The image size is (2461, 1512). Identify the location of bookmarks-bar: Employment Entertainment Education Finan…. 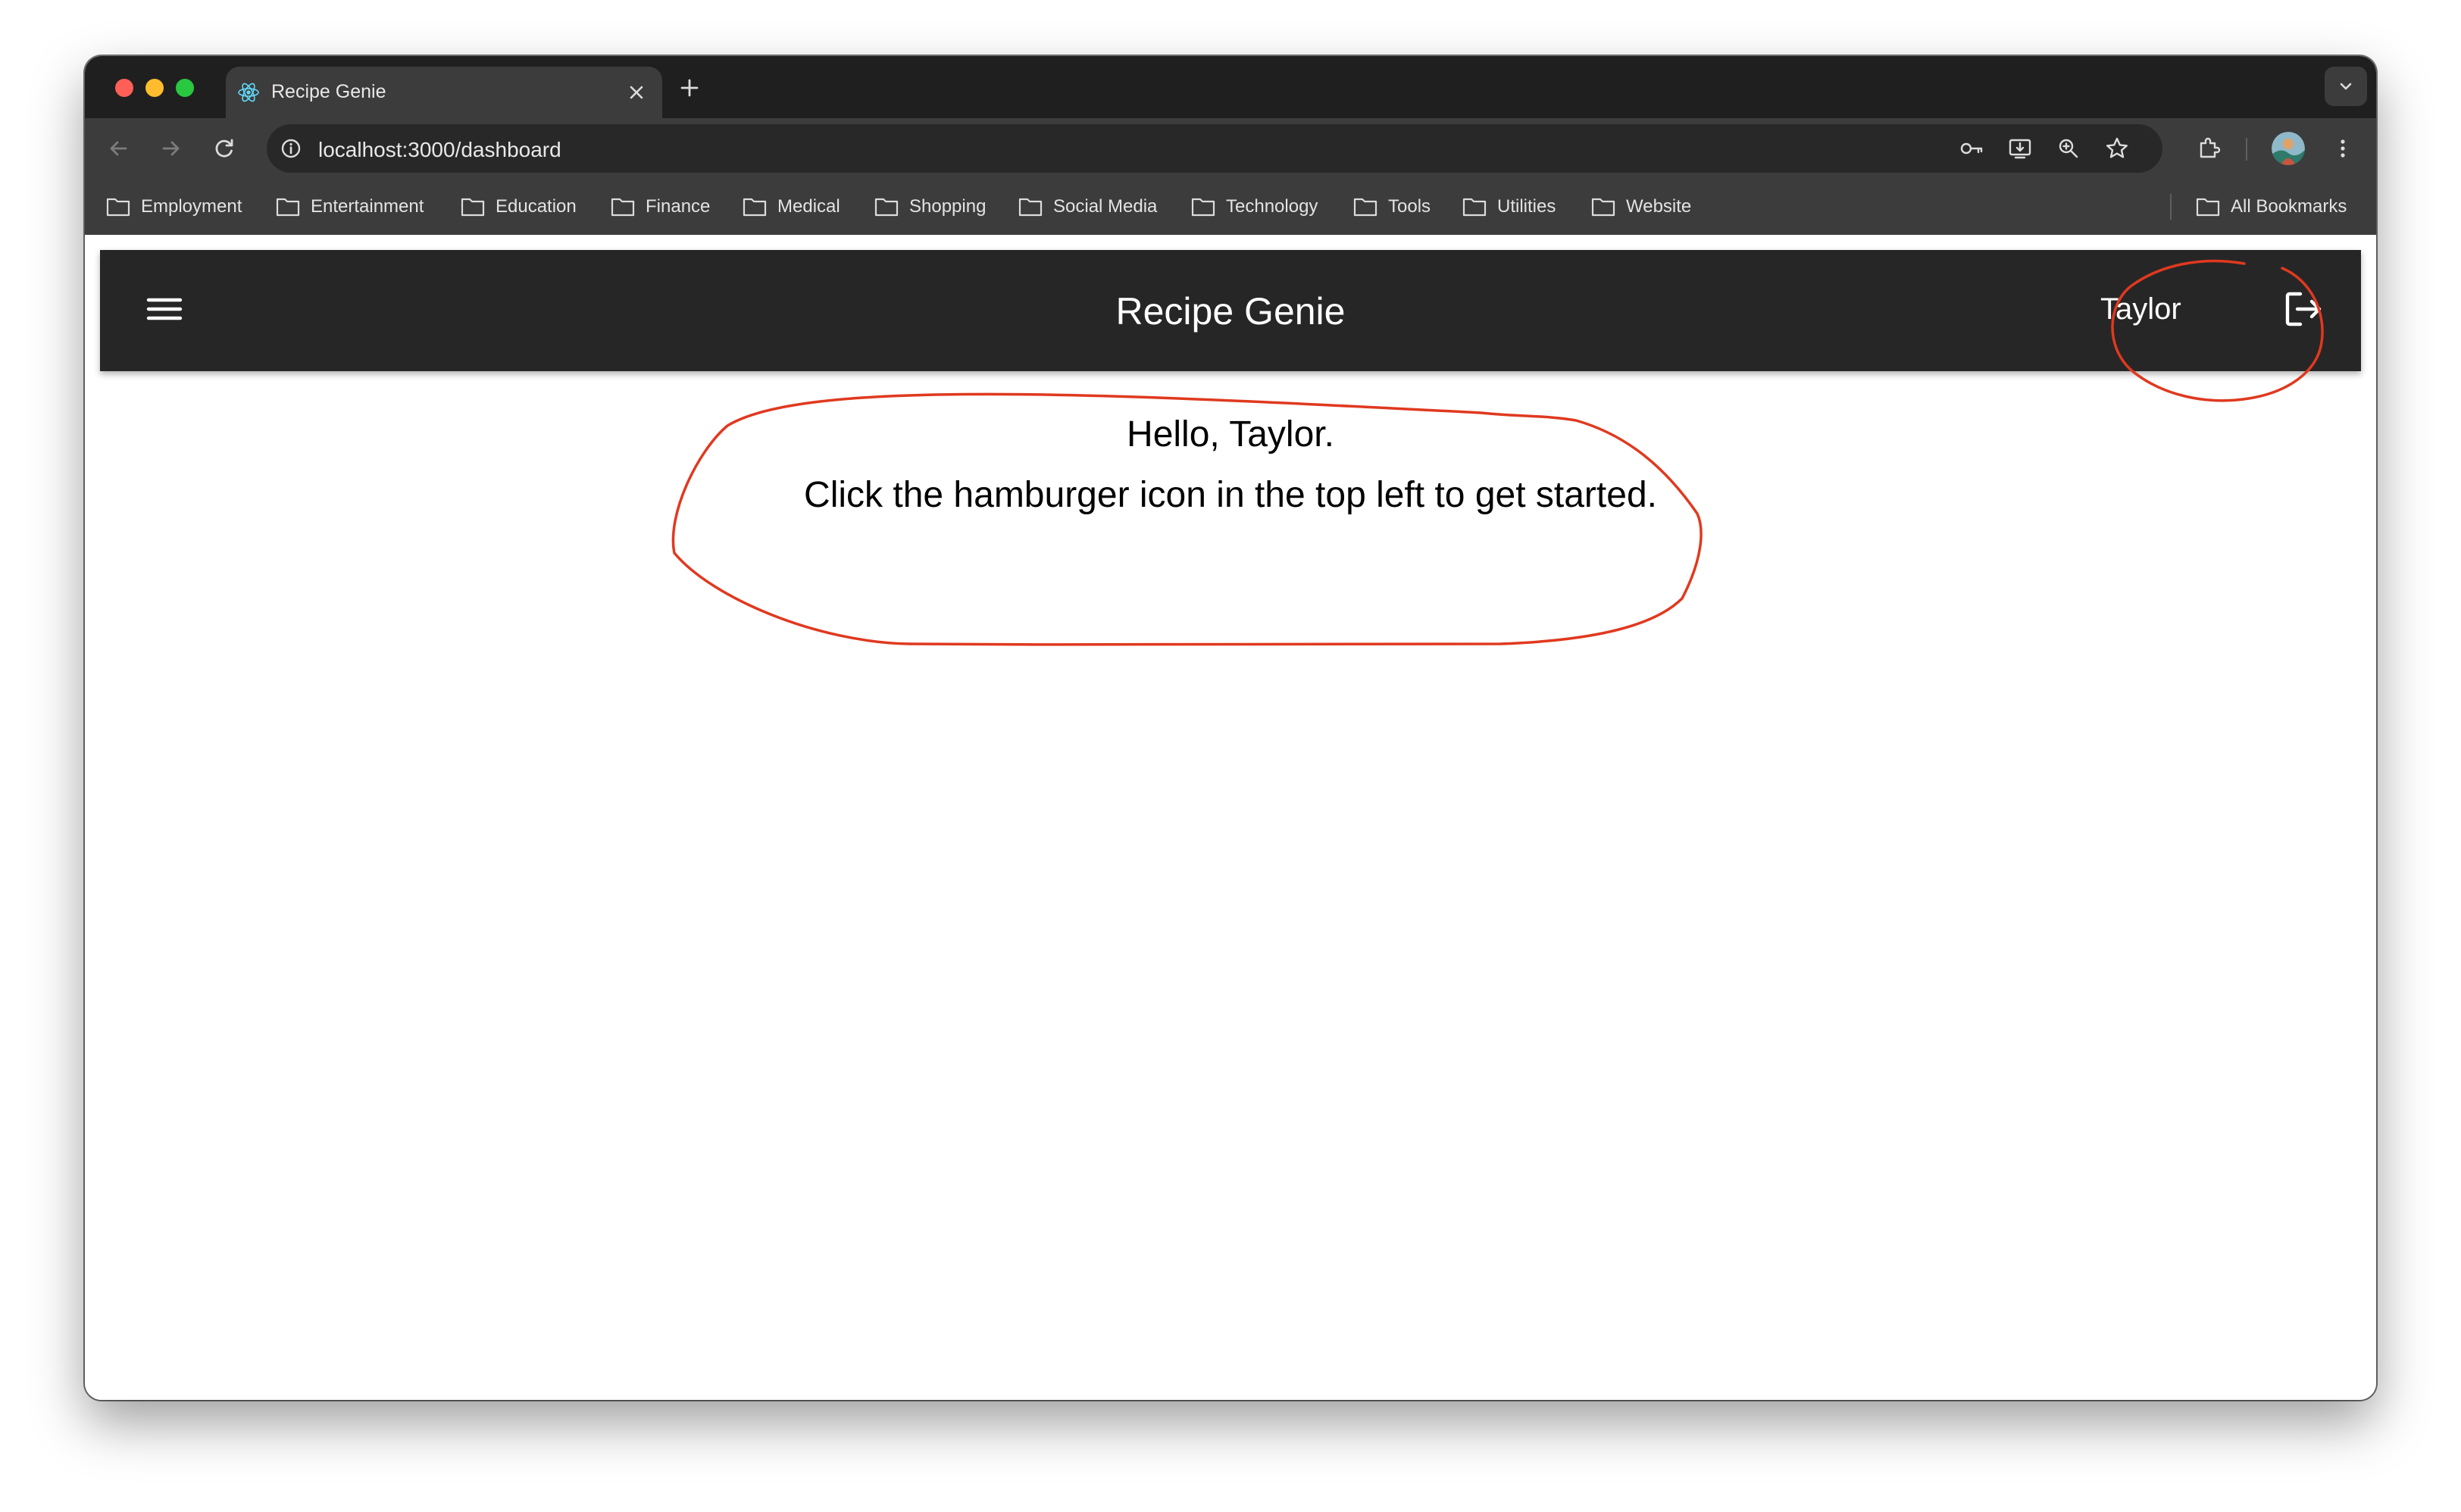
(1231, 207).